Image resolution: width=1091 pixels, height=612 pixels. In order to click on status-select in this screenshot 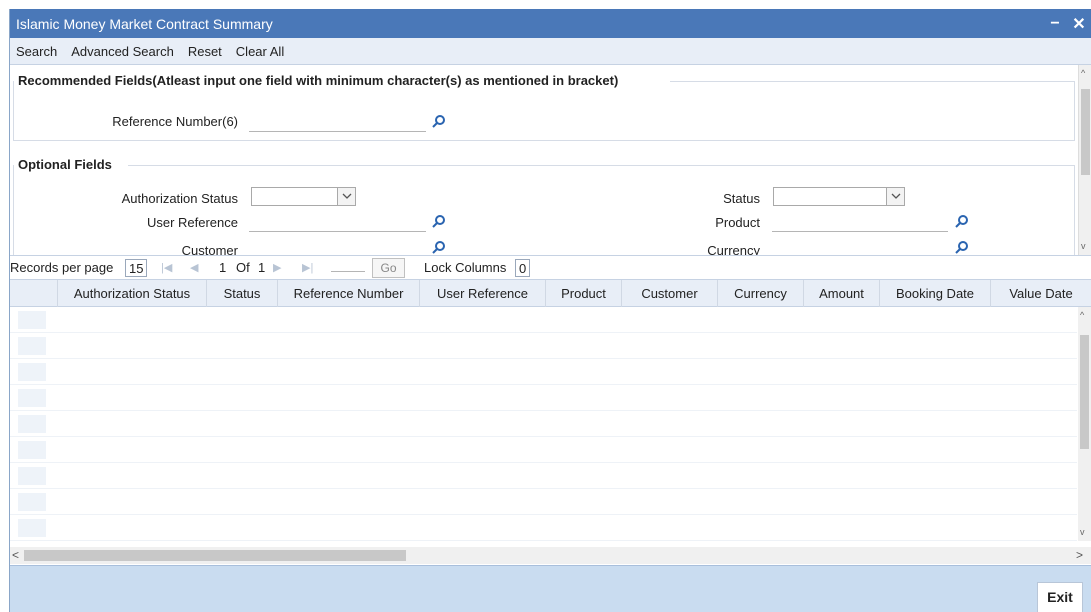, I will do `click(839, 196)`.